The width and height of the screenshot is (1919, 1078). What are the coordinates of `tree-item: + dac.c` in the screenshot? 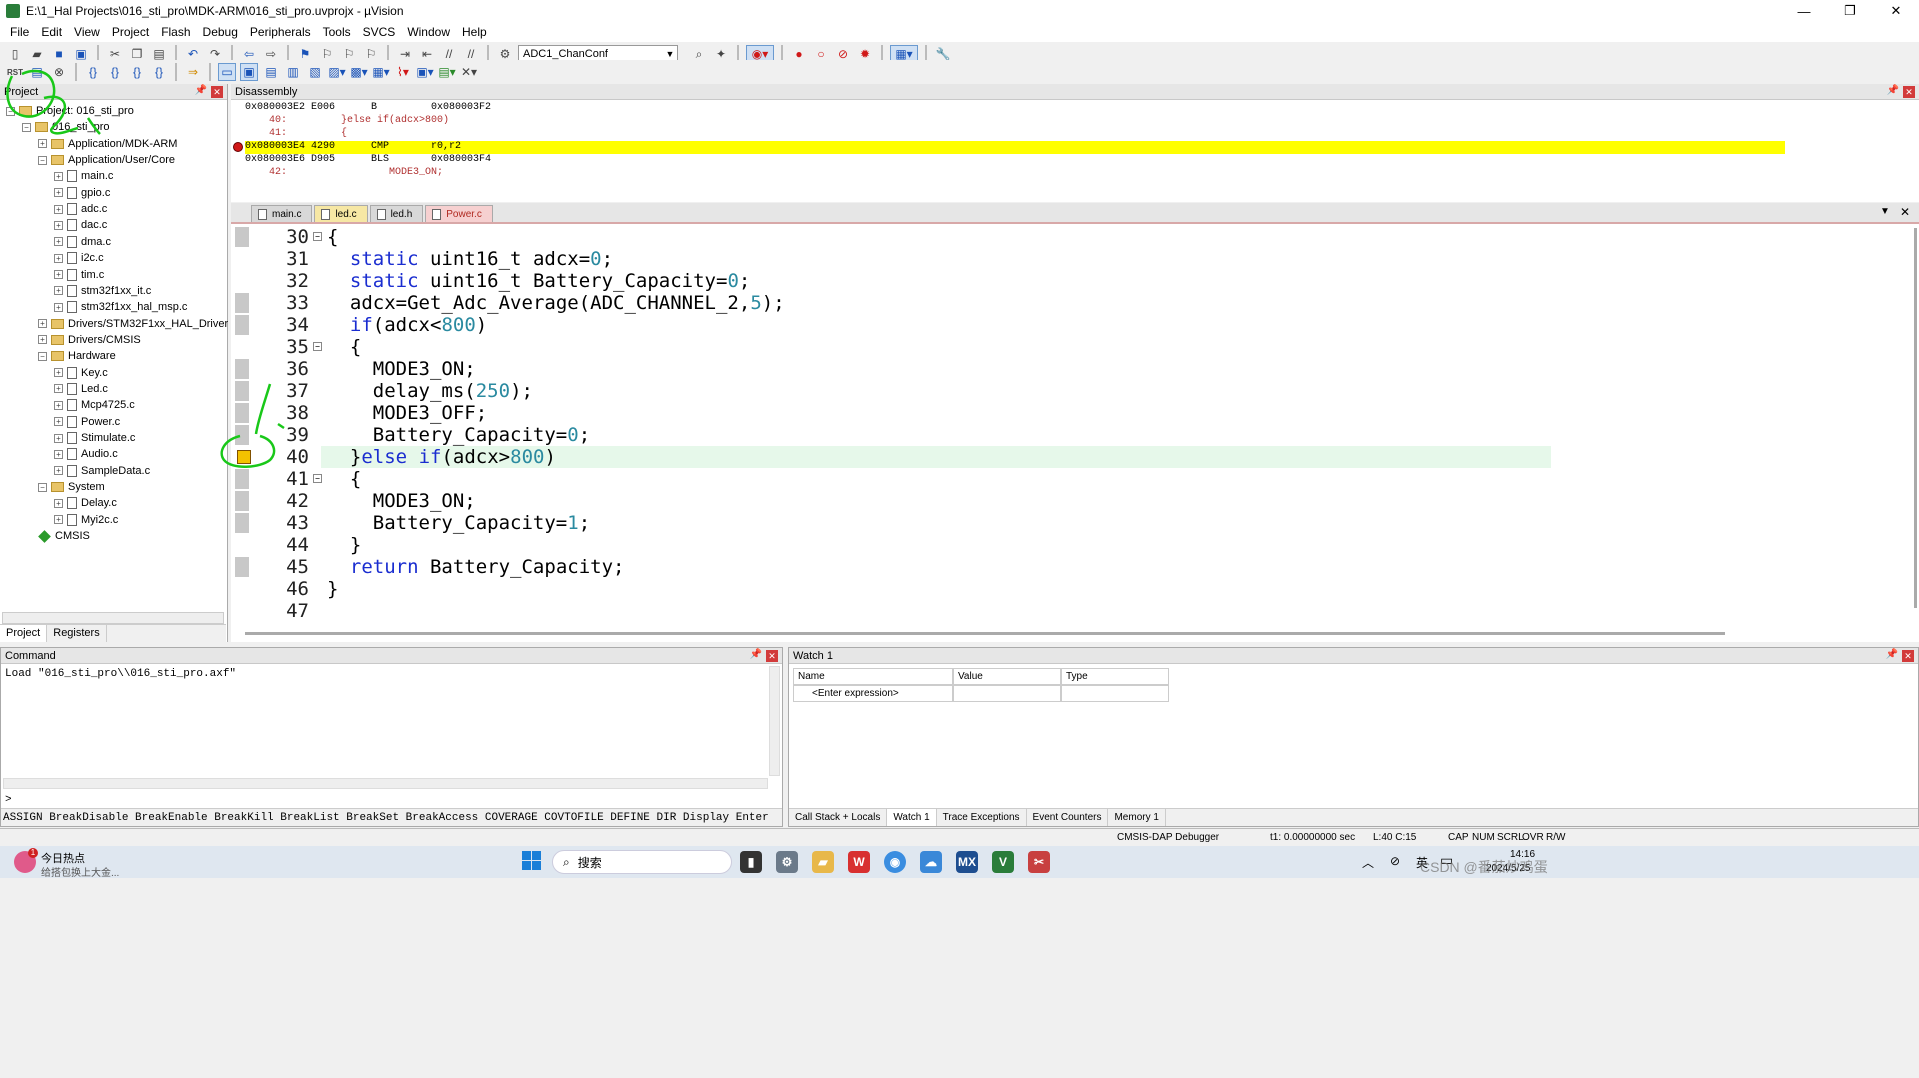 It's located at (80, 225).